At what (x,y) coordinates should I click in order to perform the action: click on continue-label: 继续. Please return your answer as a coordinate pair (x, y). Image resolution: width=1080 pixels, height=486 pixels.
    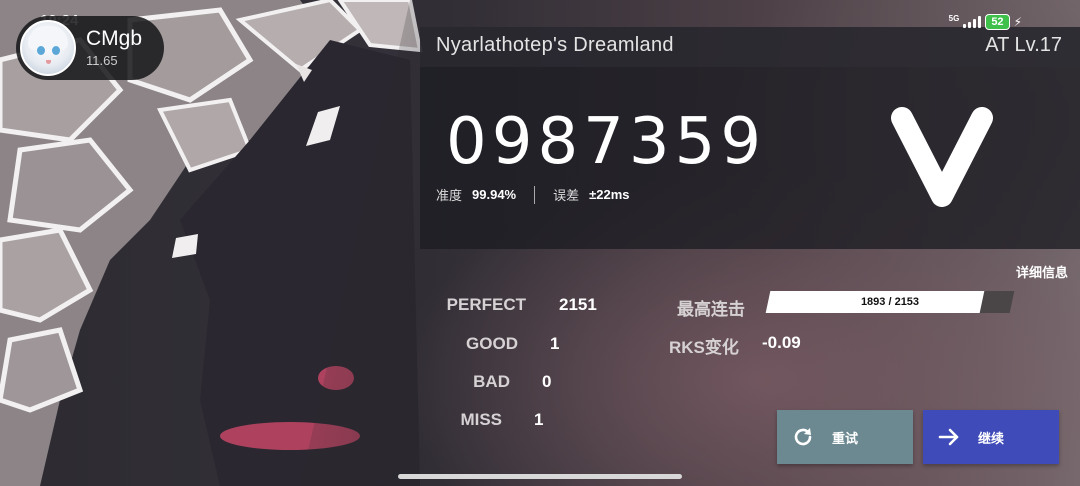
    Looking at the image, I should click on (990, 438).